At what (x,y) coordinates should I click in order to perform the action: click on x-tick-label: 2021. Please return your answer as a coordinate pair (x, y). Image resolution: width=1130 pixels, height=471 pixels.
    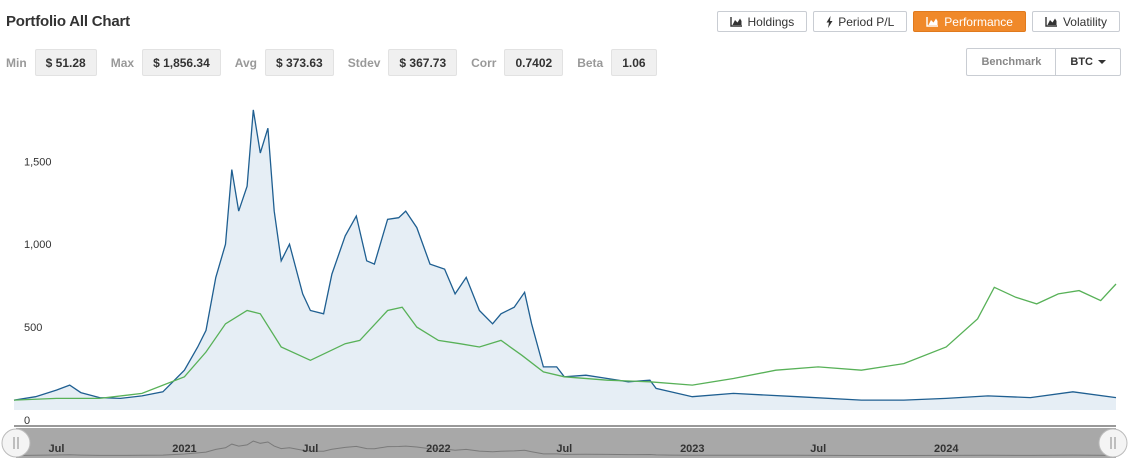
    Looking at the image, I should click on (184, 449).